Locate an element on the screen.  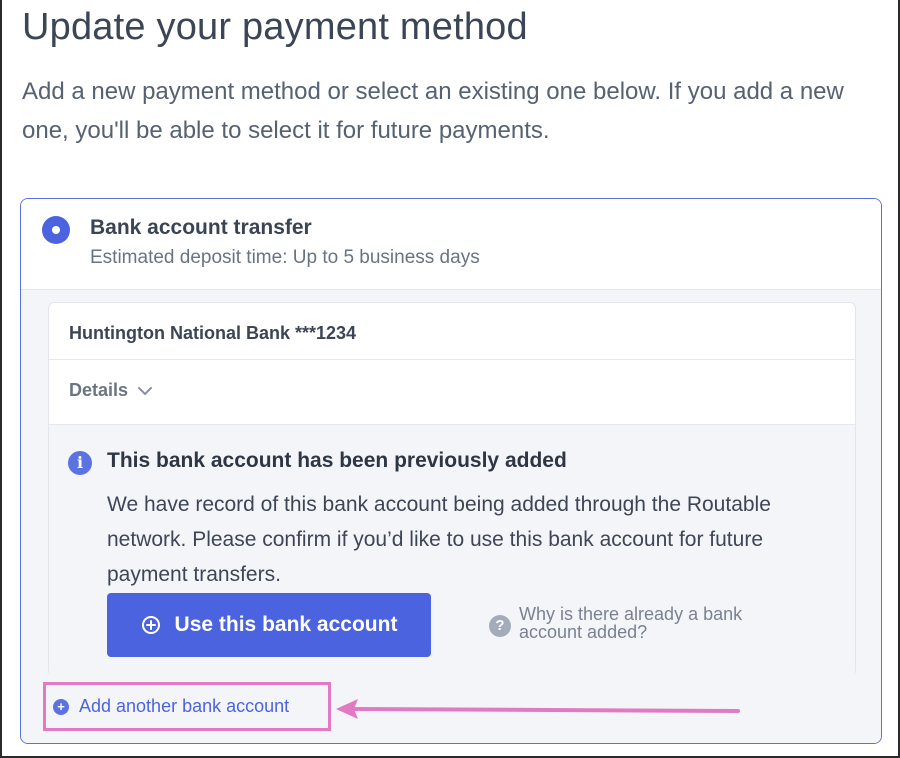
annotation-arrow is located at coordinates (538, 709).